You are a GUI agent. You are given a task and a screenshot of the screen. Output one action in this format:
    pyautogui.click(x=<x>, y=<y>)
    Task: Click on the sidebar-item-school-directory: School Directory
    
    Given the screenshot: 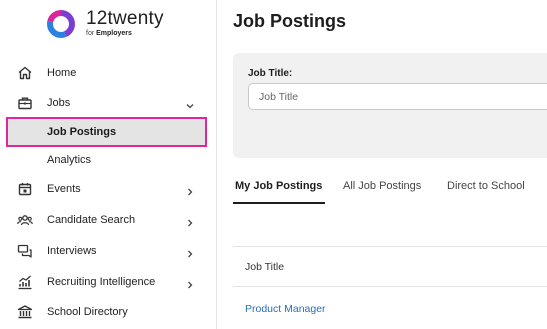 What is the action you would take?
    pyautogui.click(x=108, y=312)
    